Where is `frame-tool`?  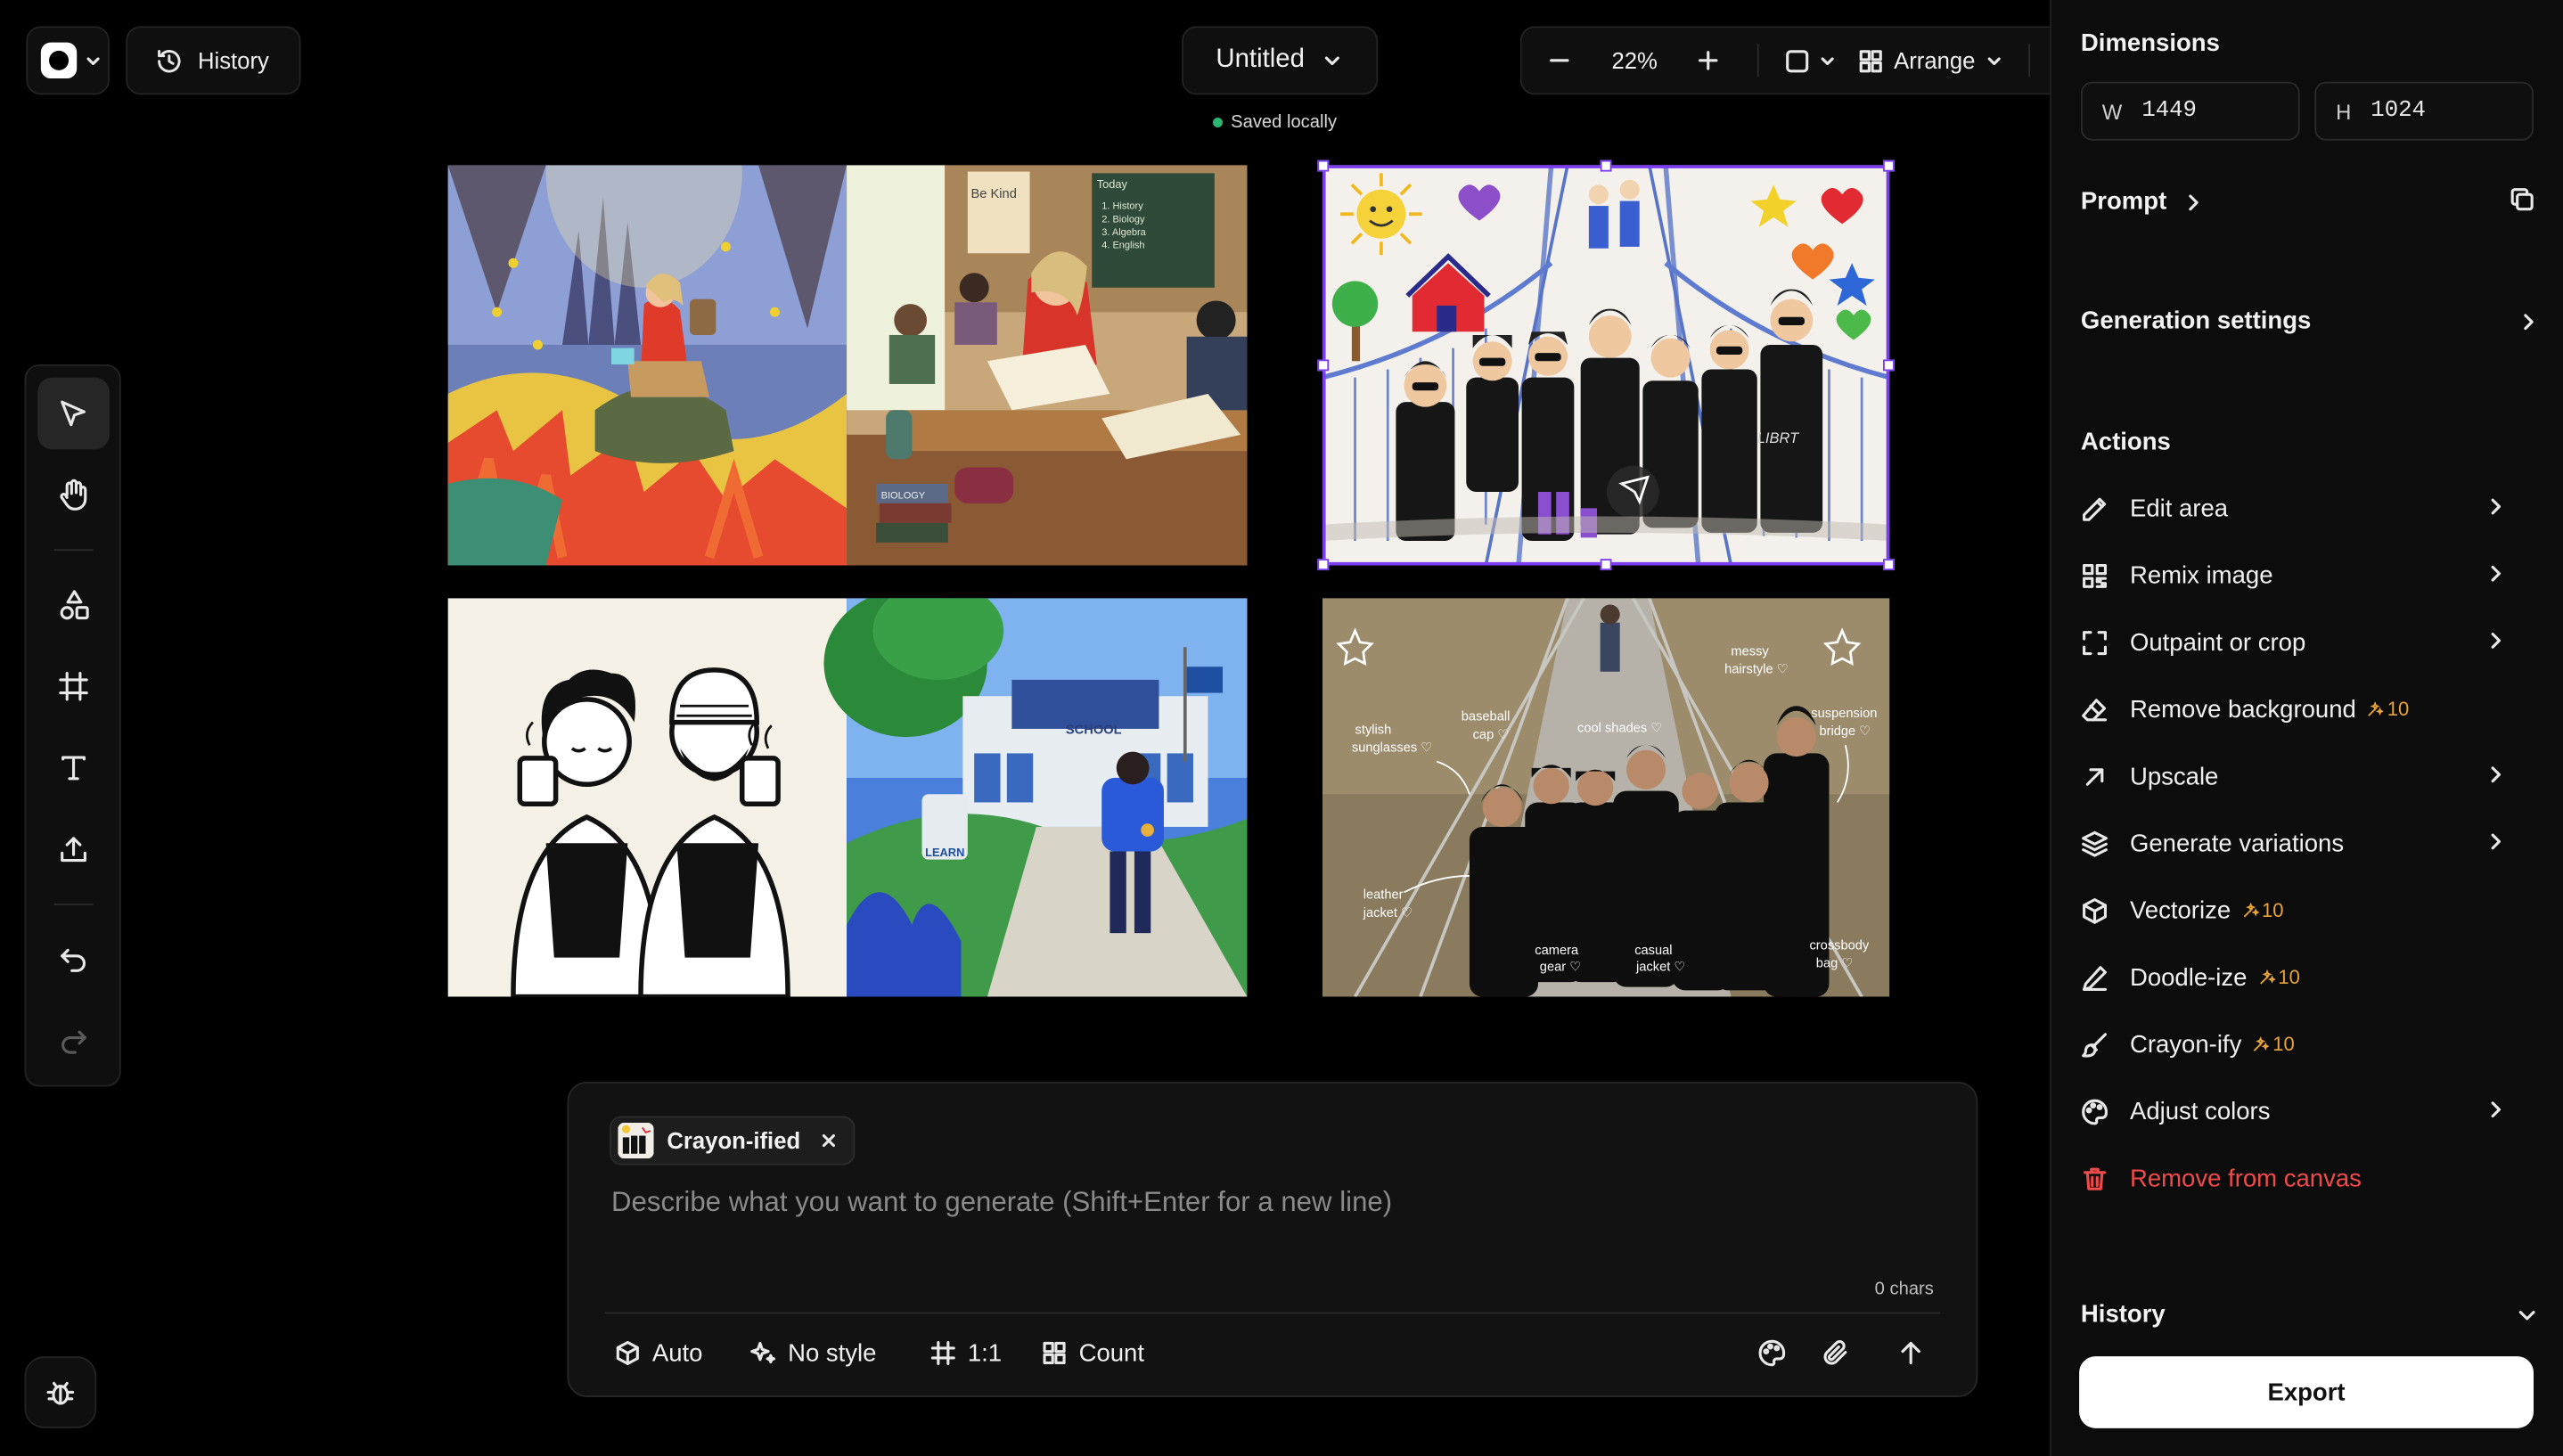
frame-tool is located at coordinates (73, 687).